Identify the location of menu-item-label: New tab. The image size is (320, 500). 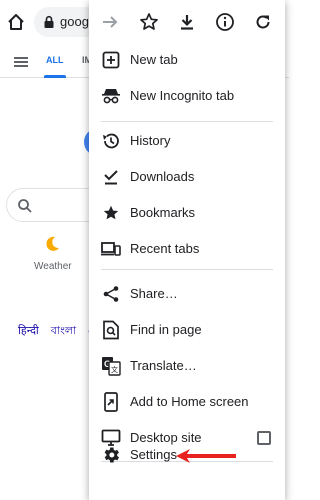
(154, 59).